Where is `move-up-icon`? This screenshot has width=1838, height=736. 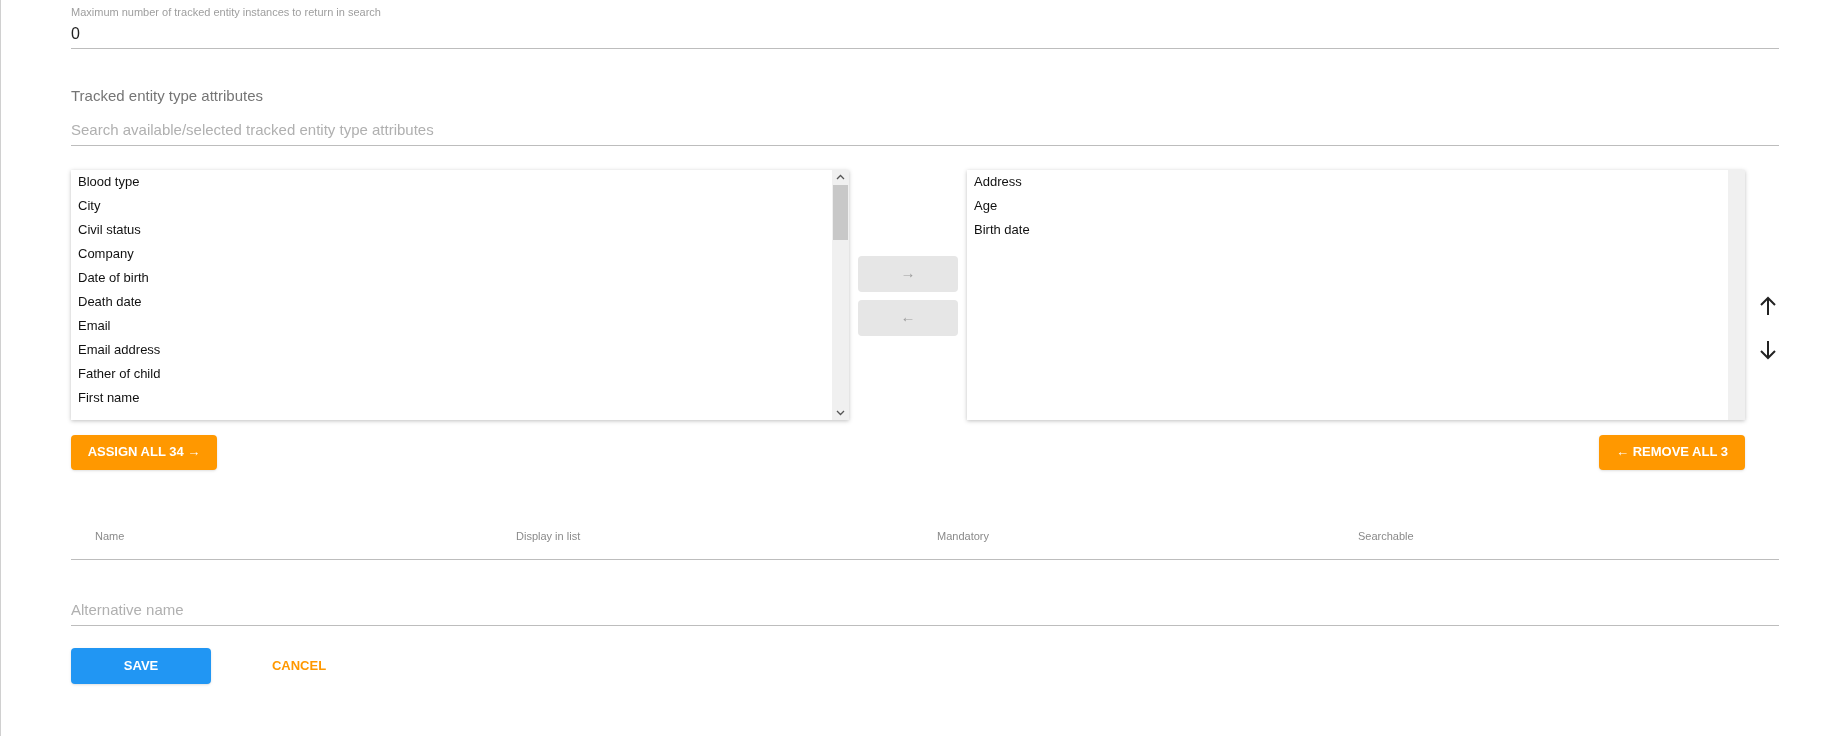 move-up-icon is located at coordinates (1768, 305).